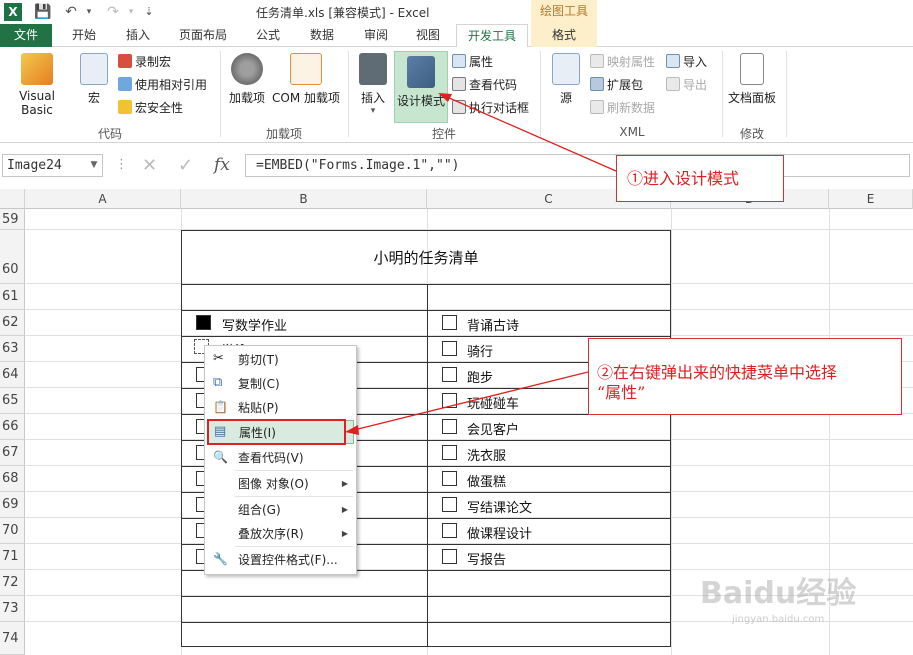  What do you see at coordinates (700, 178) in the screenshot?
I see `annotation-step-1: ①进入设计模式` at bounding box center [700, 178].